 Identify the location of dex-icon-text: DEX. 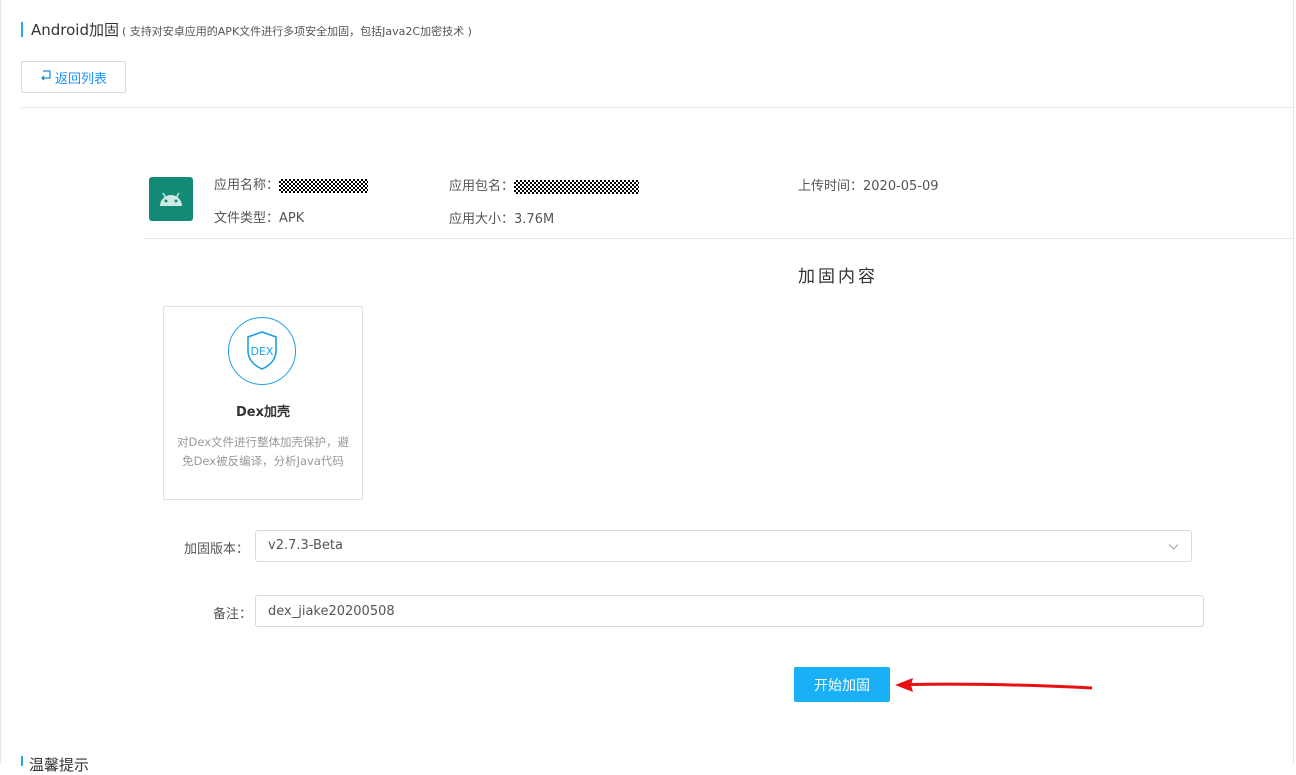
(262, 351).